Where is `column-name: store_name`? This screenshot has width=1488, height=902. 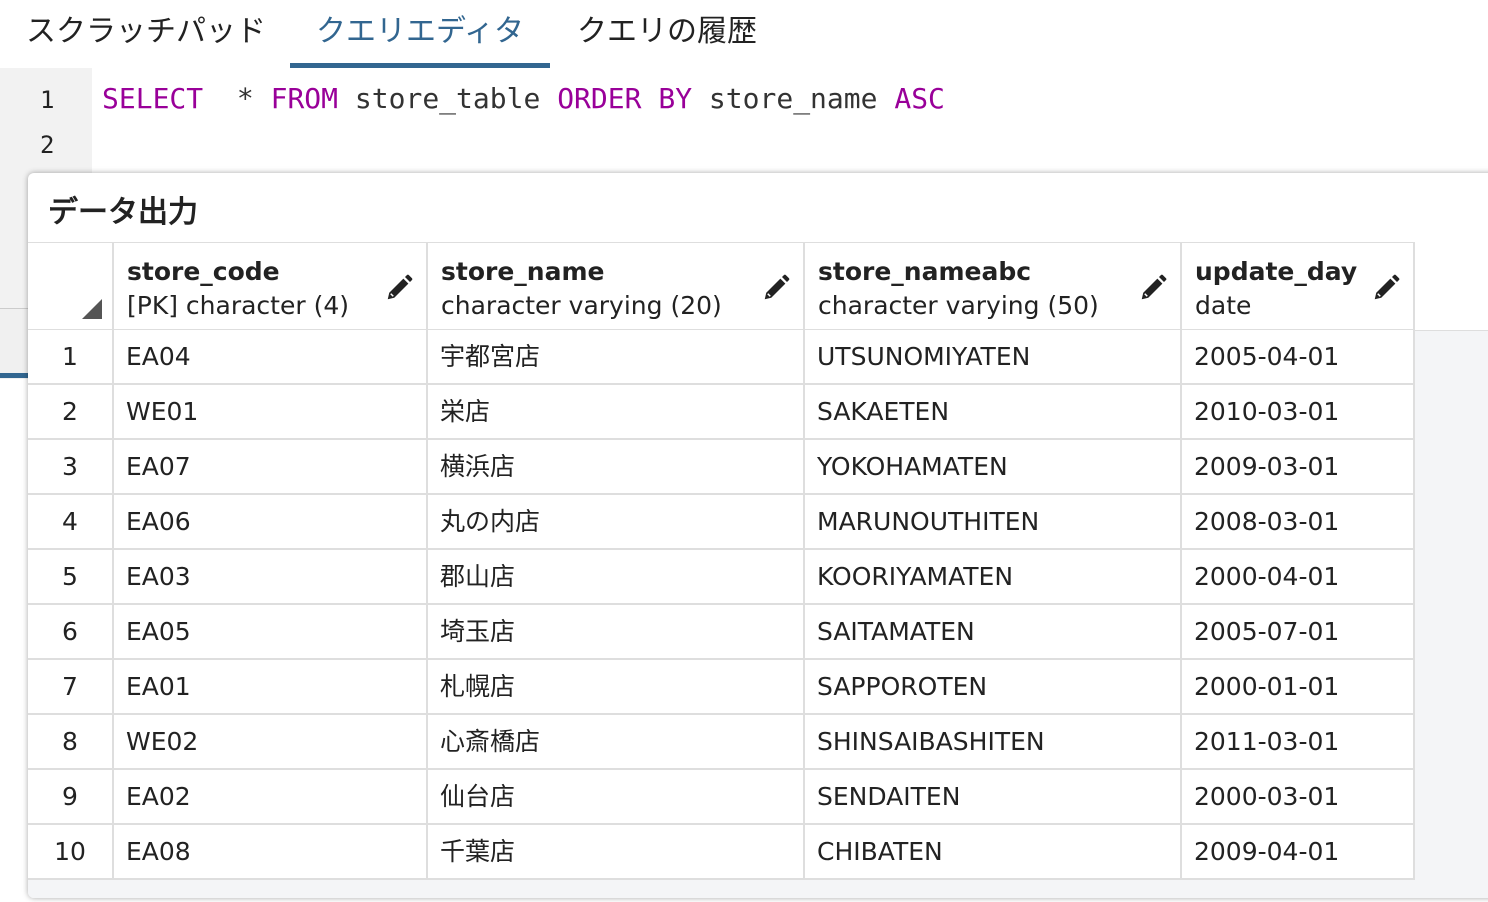
column-name: store_name is located at coordinates (523, 271).